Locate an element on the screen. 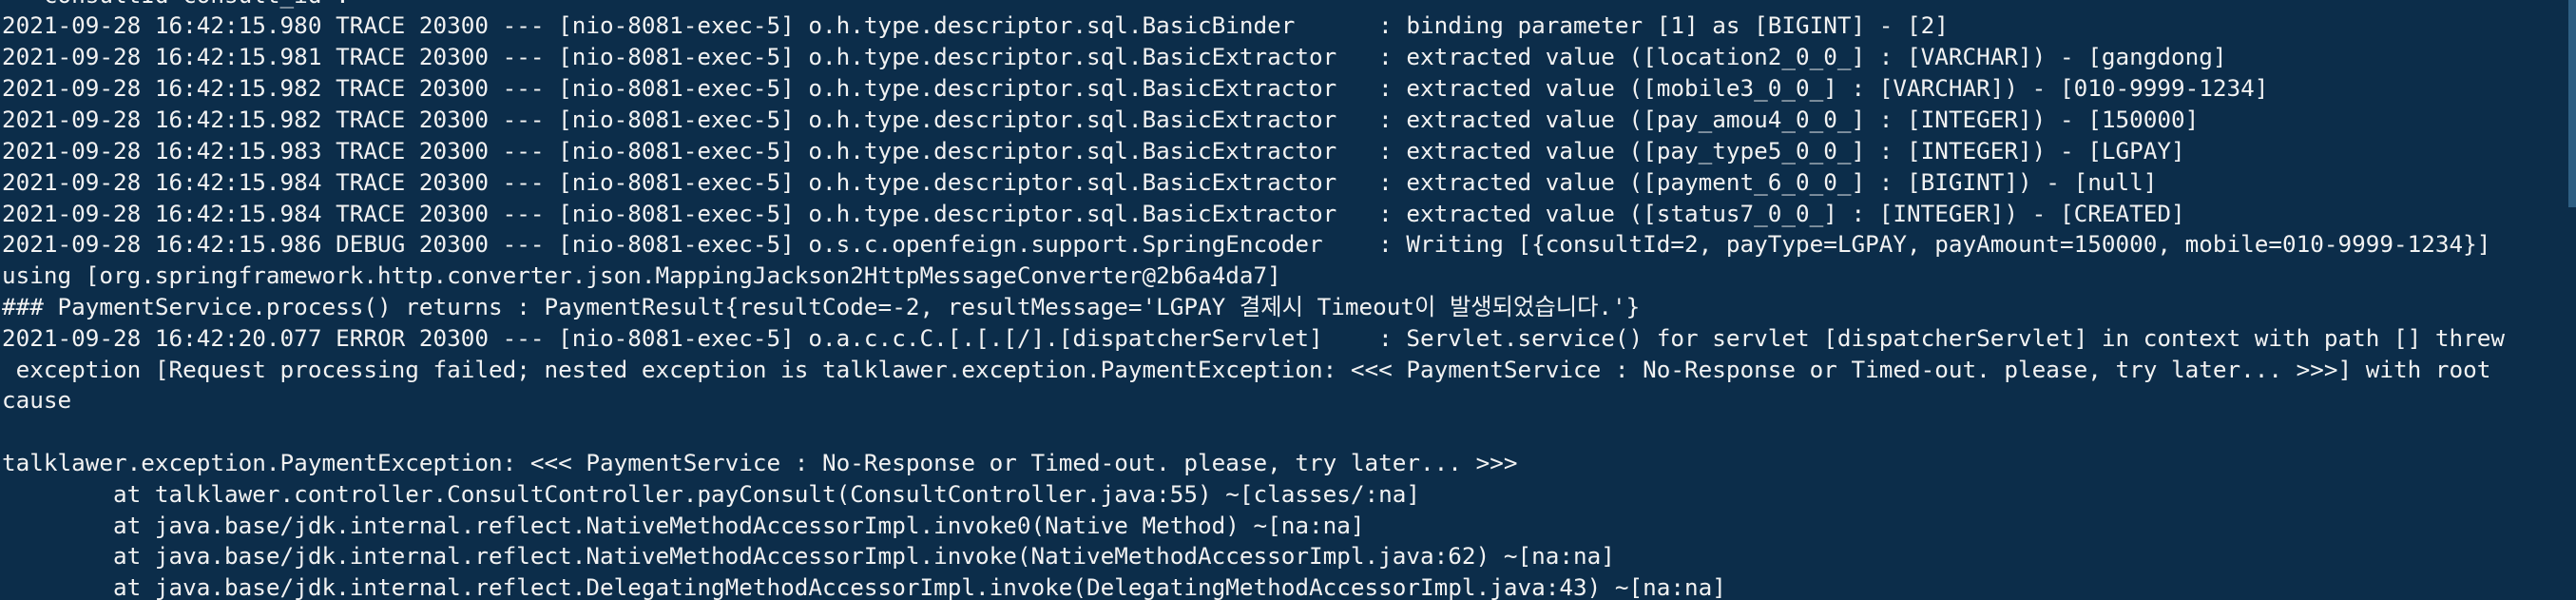  log-line: cause is located at coordinates (37, 400).